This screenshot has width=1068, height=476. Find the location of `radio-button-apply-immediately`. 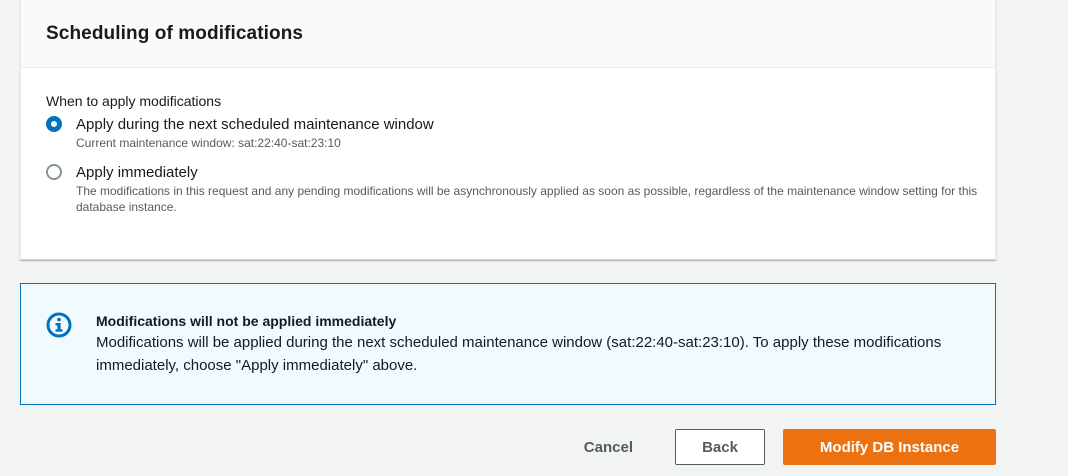

radio-button-apply-immediately is located at coordinates (54, 172).